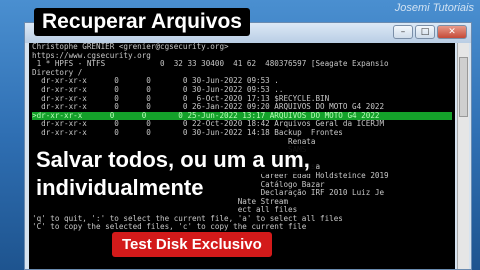 The width and height of the screenshot is (480, 270). I want to click on close-button: ✕, so click(452, 32).